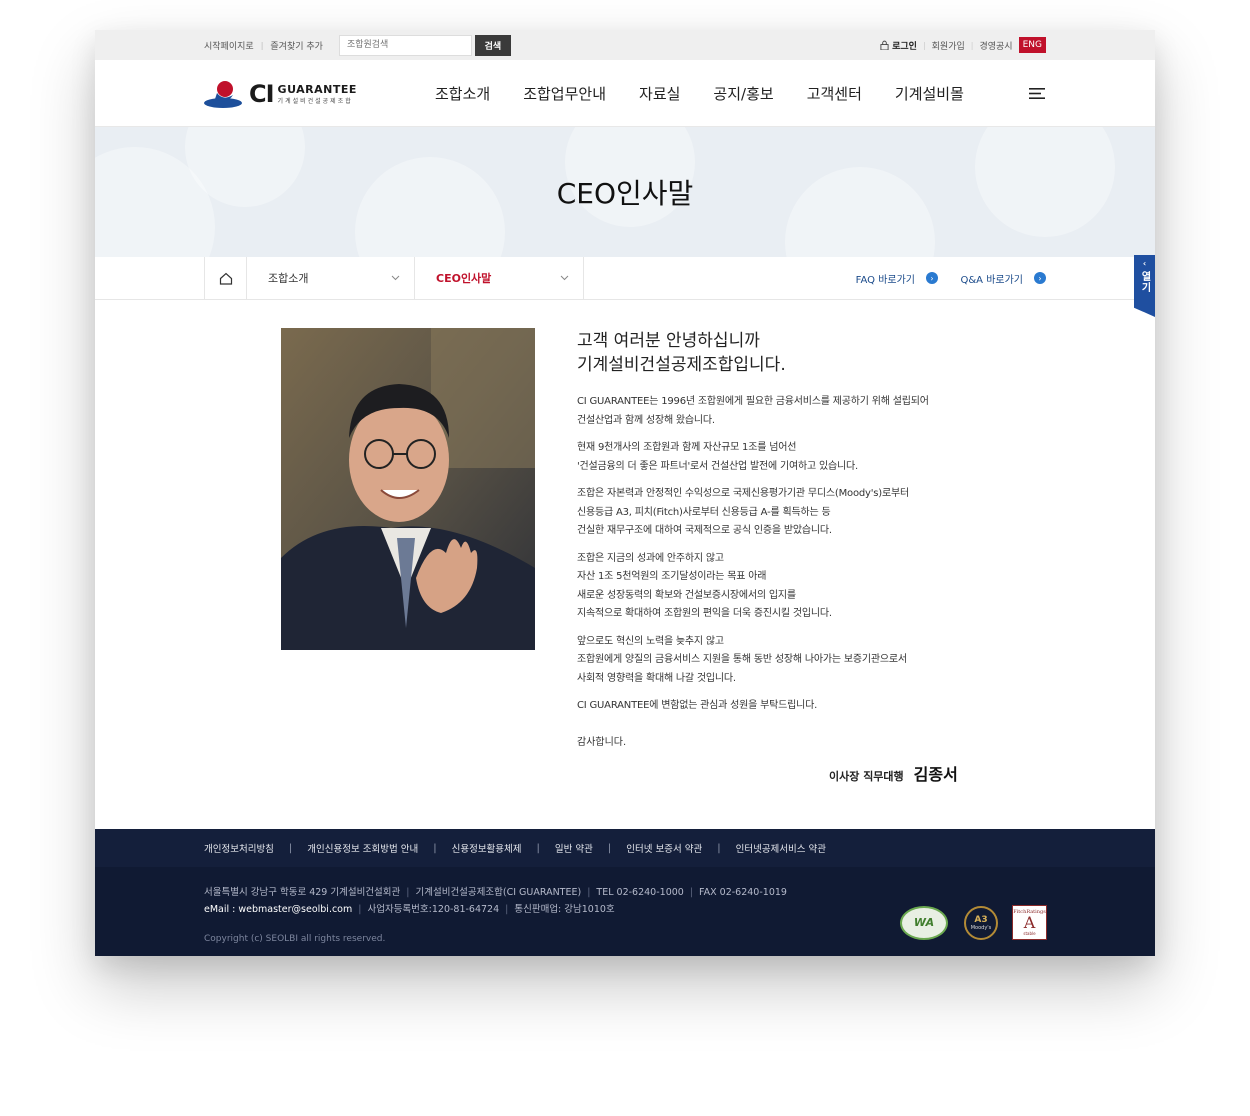 This screenshot has width=1250, height=1116. I want to click on nav-mall: 기계설비몰, so click(929, 93).